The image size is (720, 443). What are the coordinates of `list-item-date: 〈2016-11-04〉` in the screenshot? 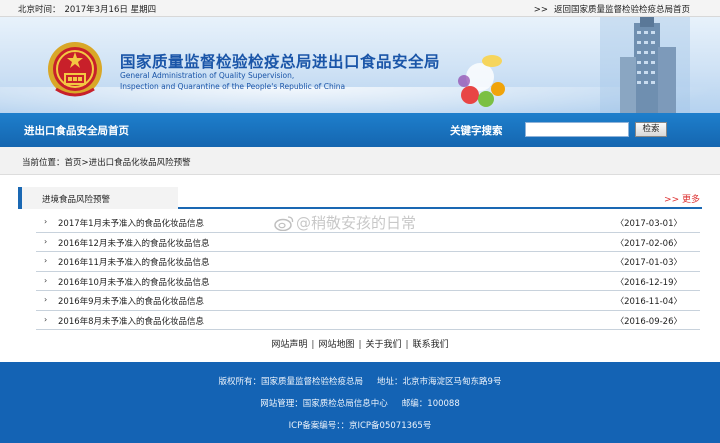 It's located at (648, 302).